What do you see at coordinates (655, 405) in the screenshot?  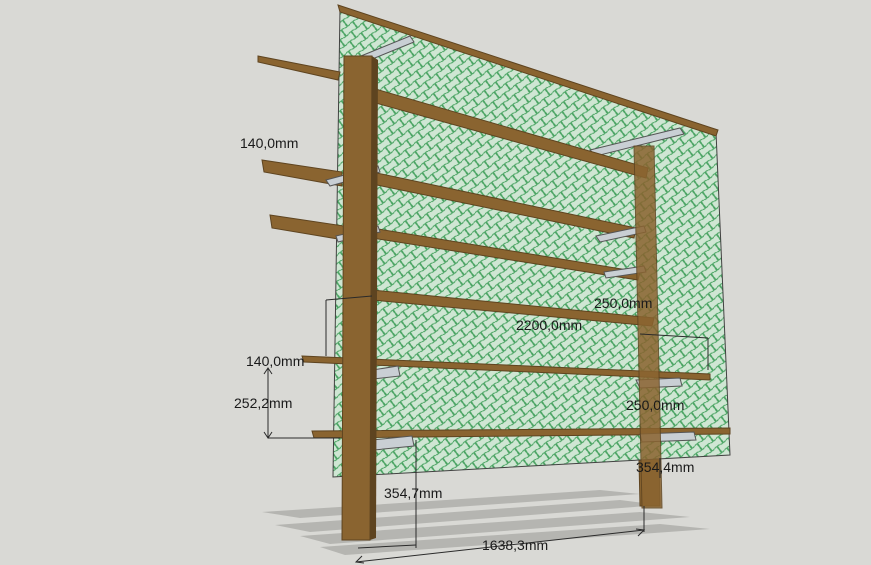 I see `dim-shelf-depth-lower: 250,0mm` at bounding box center [655, 405].